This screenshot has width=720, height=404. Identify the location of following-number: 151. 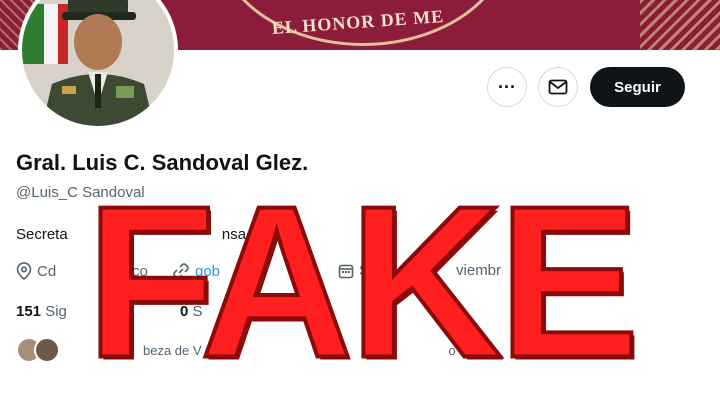
(29, 311).